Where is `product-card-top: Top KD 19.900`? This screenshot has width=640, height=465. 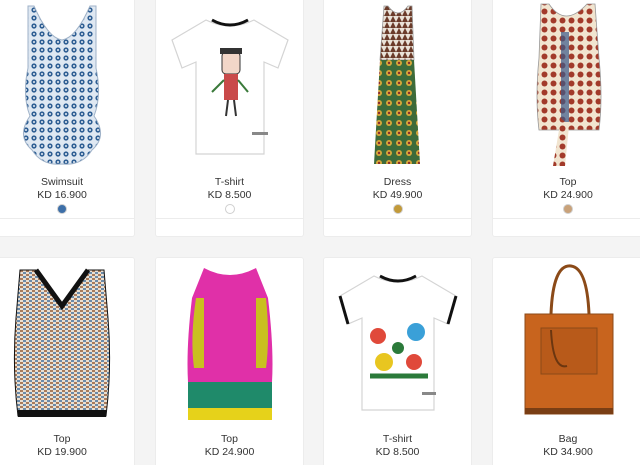
product-card-top: Top KD 19.900 is located at coordinates (67, 361).